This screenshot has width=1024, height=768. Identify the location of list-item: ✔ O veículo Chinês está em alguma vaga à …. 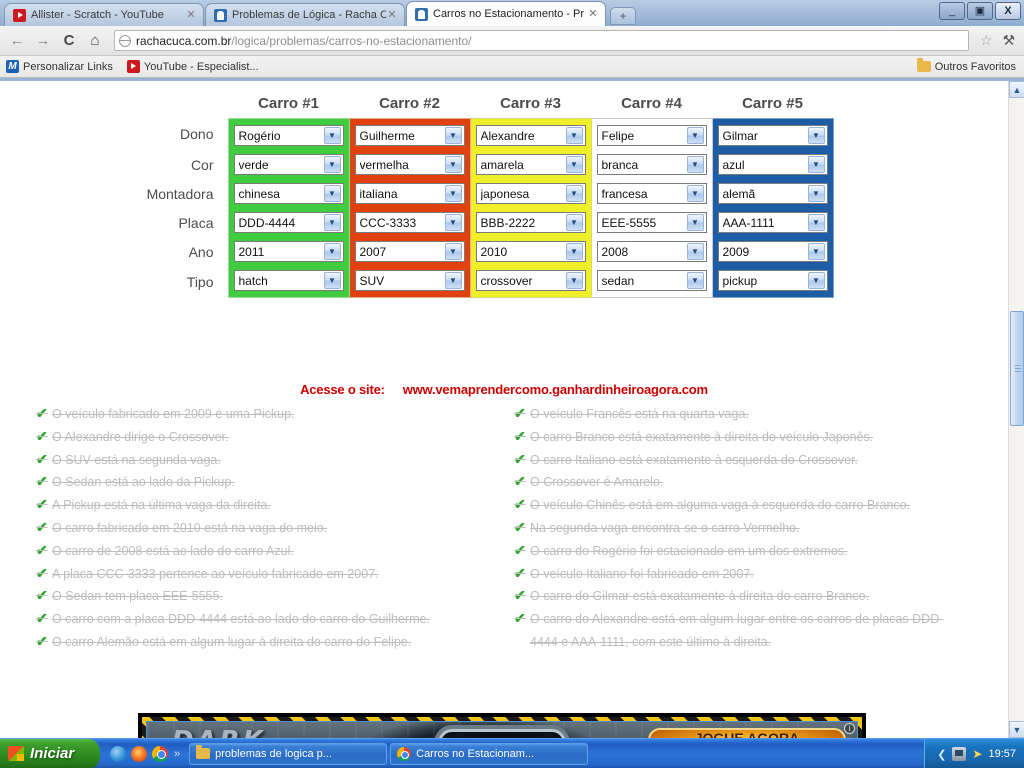
(761, 505).